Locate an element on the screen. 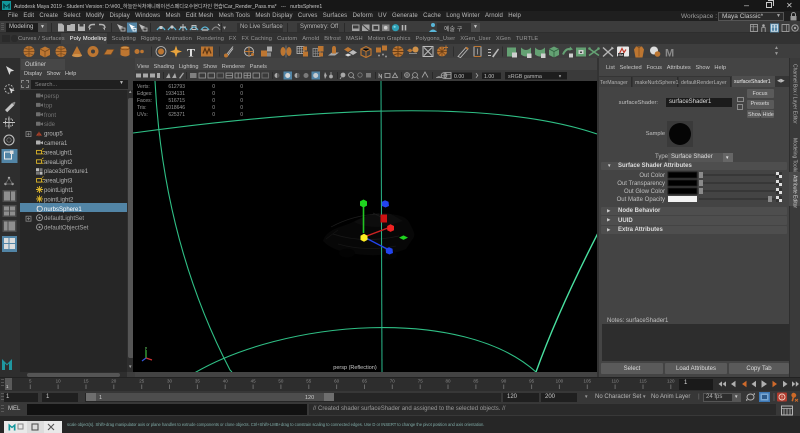 This screenshot has height=433, width=800. svg-text: pointLight2 is located at coordinates (59, 200).